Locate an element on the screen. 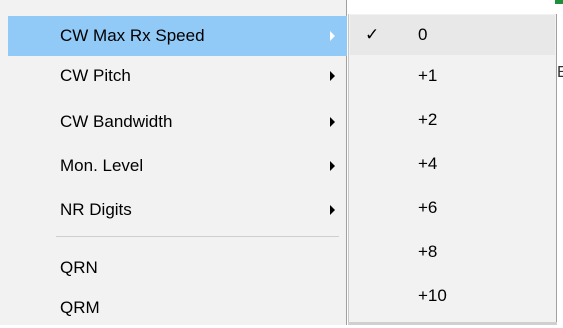  menu-item-label: QRN is located at coordinates (79, 267).